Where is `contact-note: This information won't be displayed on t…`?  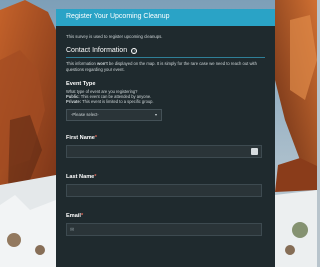
contact-note: This information won't be displayed on t… is located at coordinates (161, 66).